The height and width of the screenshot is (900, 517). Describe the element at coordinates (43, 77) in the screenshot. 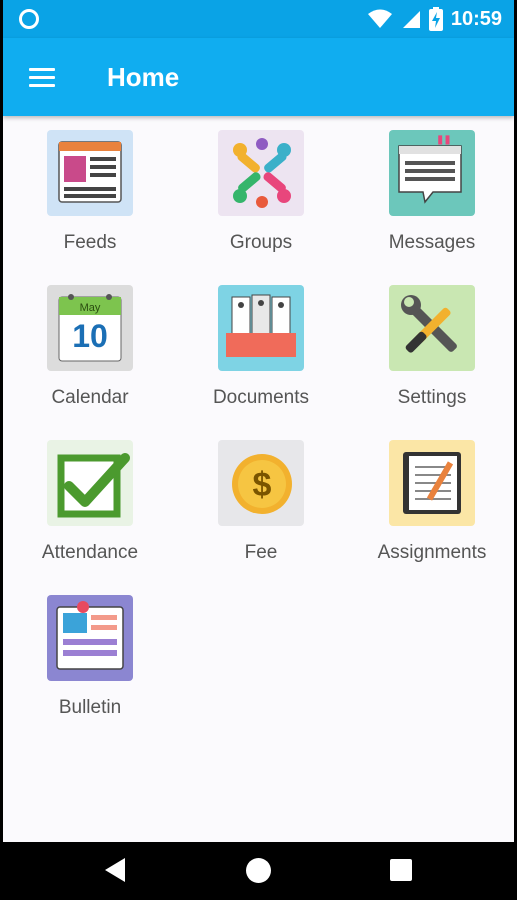

I see `hamburger-menu-icon` at that location.